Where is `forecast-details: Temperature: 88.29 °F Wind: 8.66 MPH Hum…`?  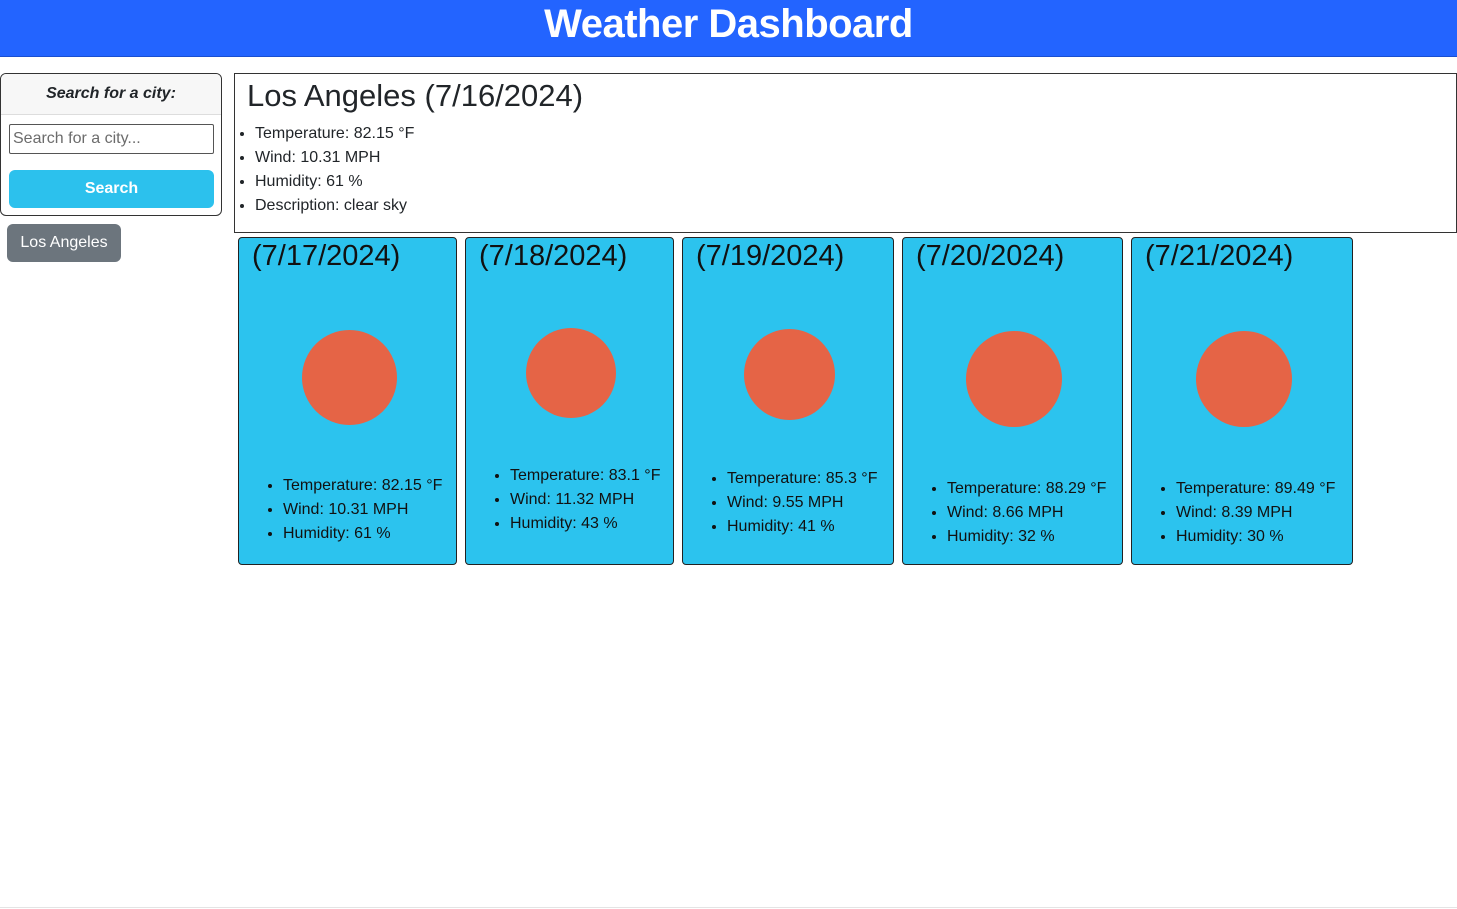
forecast-details: Temperature: 88.29 °F Wind: 8.66 MPH Hum… is located at coordinates (1026, 513).